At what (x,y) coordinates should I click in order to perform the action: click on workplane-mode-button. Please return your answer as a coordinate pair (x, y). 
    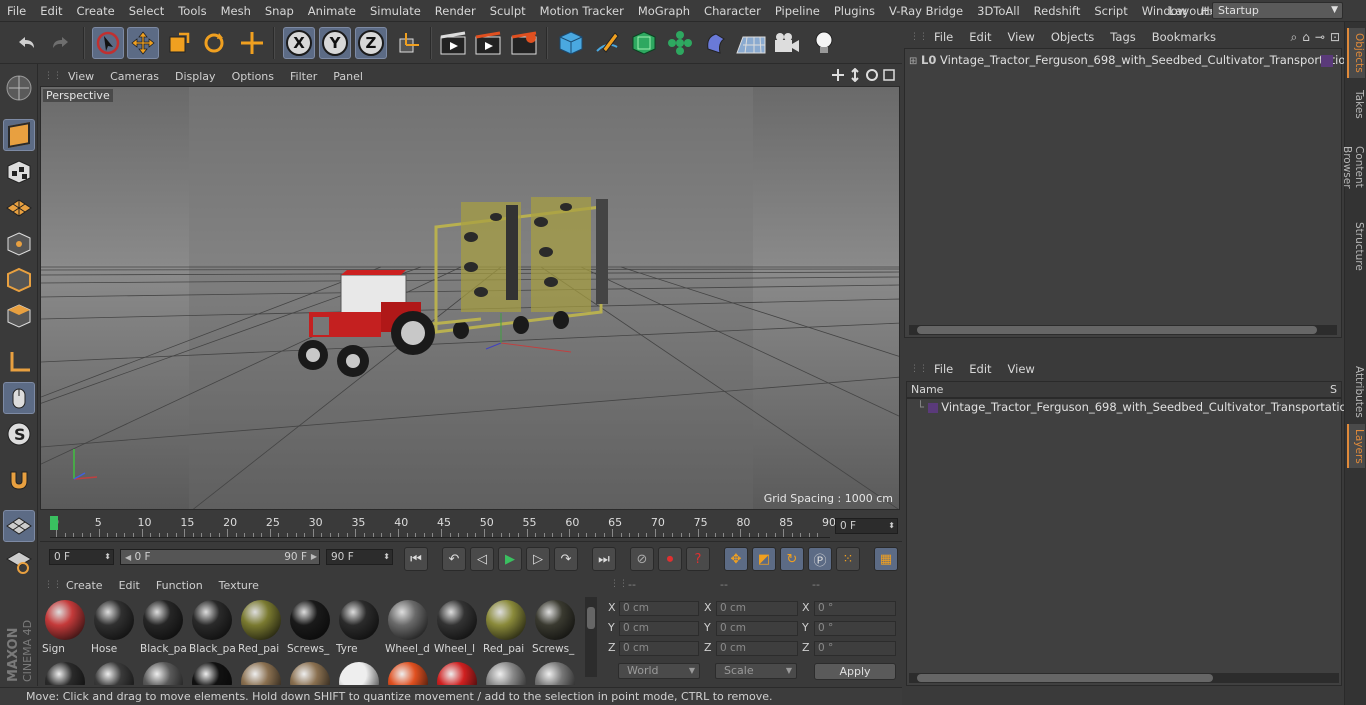
    Looking at the image, I should click on (19, 208).